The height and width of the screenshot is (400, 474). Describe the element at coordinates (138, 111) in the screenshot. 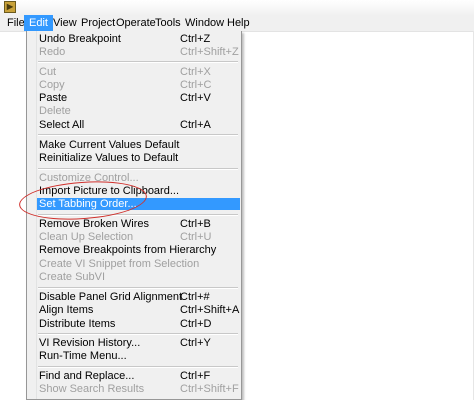

I see `menu-item-delete: Delete` at that location.